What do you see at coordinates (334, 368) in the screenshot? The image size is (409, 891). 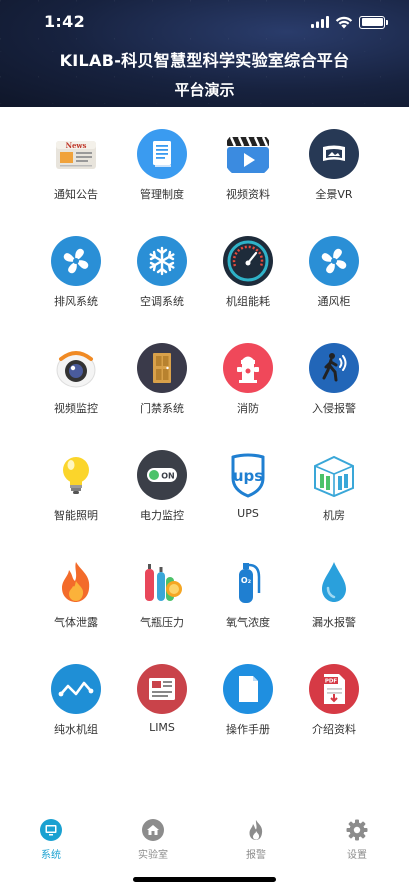 I see `intruder-icon` at bounding box center [334, 368].